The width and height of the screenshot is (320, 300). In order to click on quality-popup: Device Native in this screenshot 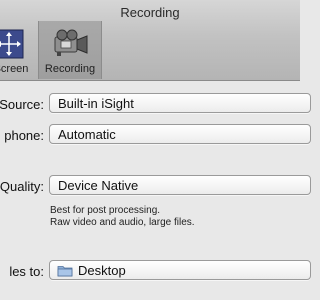, I will do `click(180, 185)`.